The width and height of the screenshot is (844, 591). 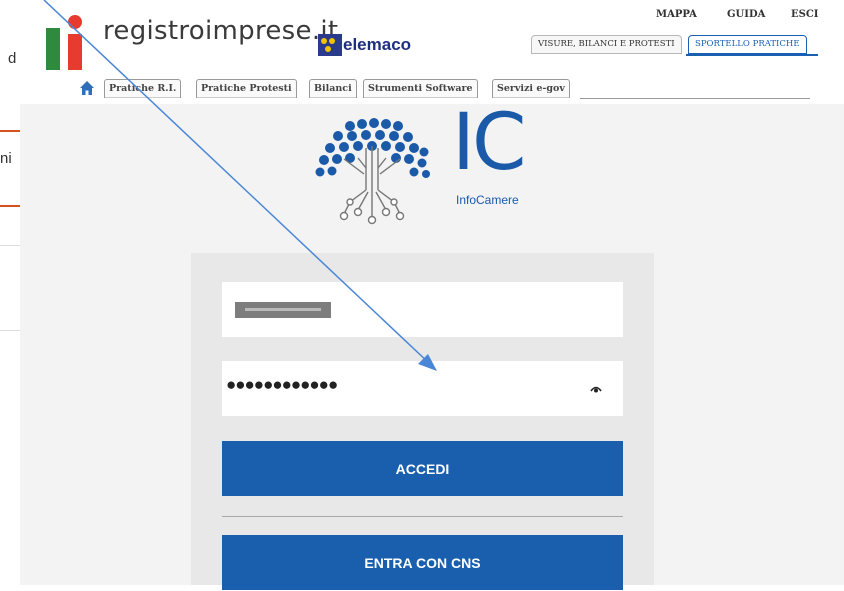 What do you see at coordinates (6, 158) in the screenshot?
I see `left-window-text: ni` at bounding box center [6, 158].